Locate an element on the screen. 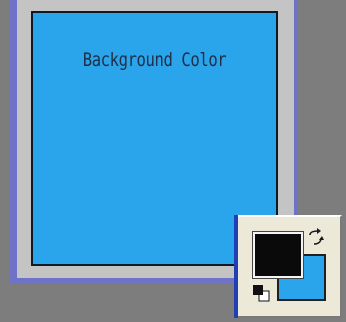 This screenshot has width=346, height=322. default-colors-icon is located at coordinates (261, 293).